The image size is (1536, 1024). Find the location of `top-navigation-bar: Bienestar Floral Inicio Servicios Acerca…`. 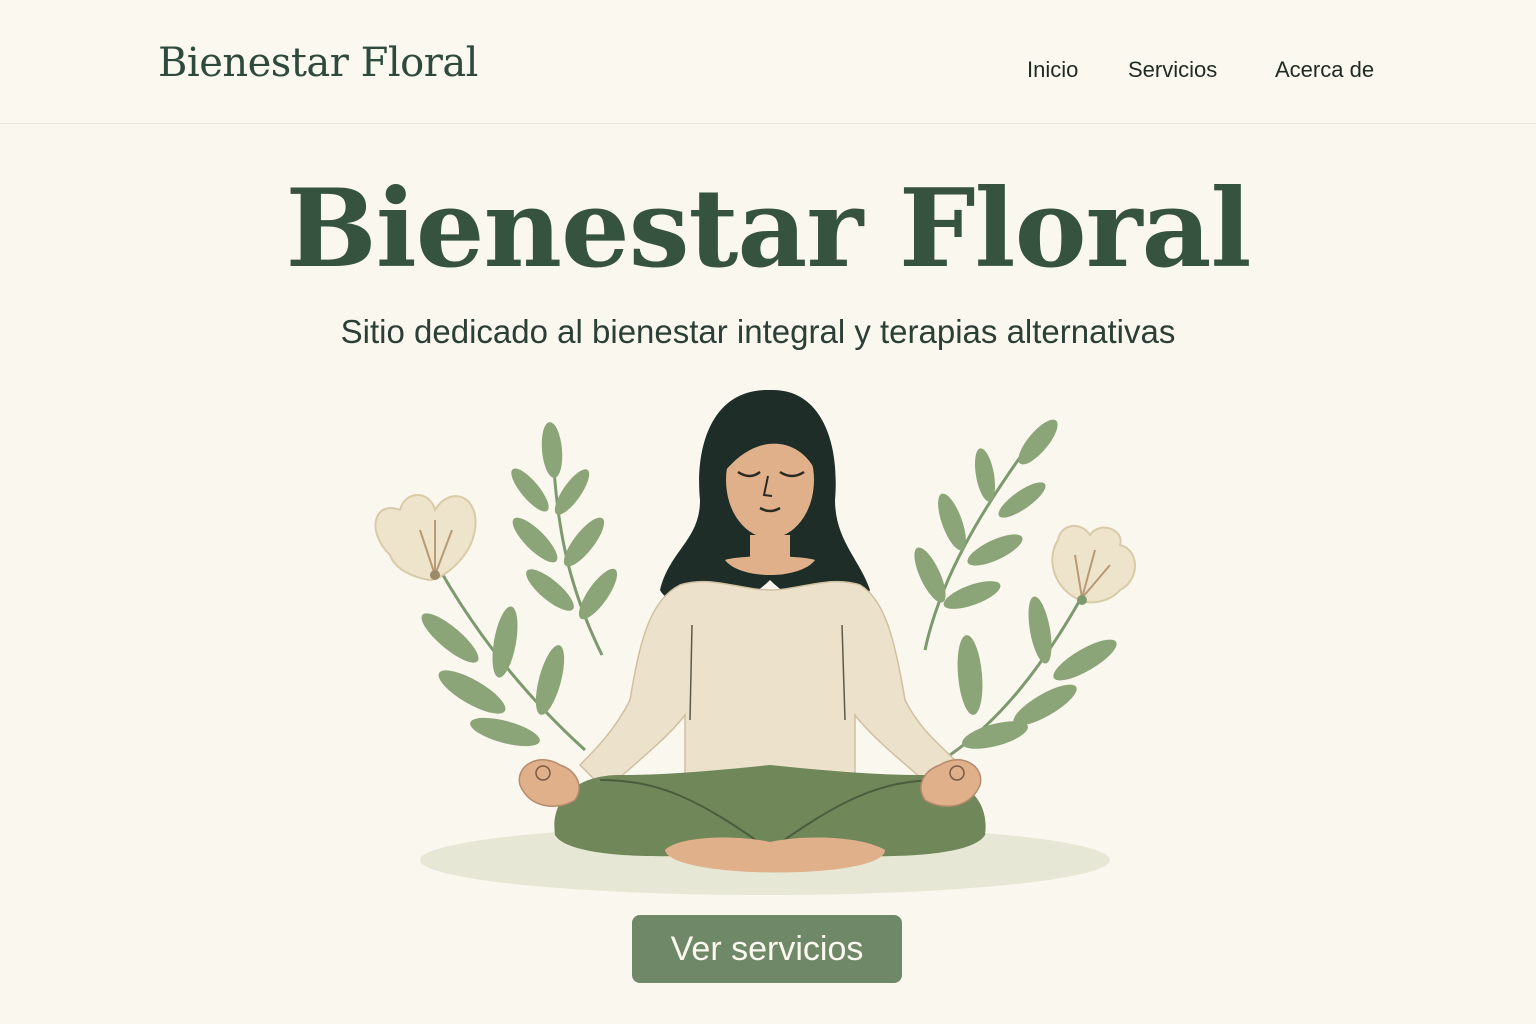

top-navigation-bar: Bienestar Floral Inicio Servicios Acerca… is located at coordinates (768, 62).